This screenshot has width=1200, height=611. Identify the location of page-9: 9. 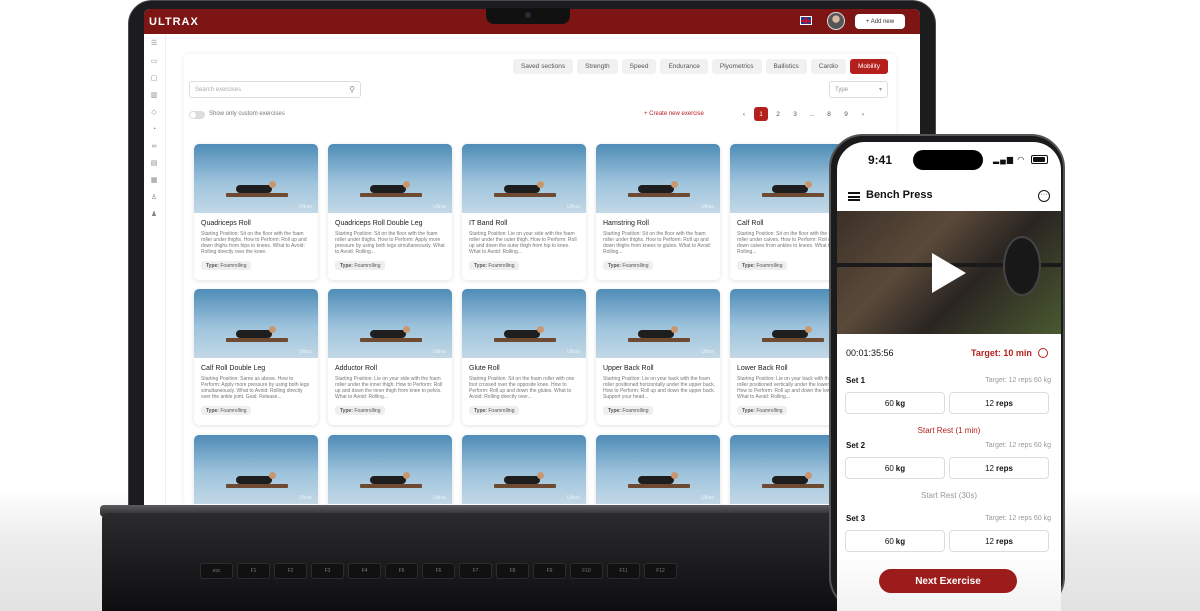
(846, 114).